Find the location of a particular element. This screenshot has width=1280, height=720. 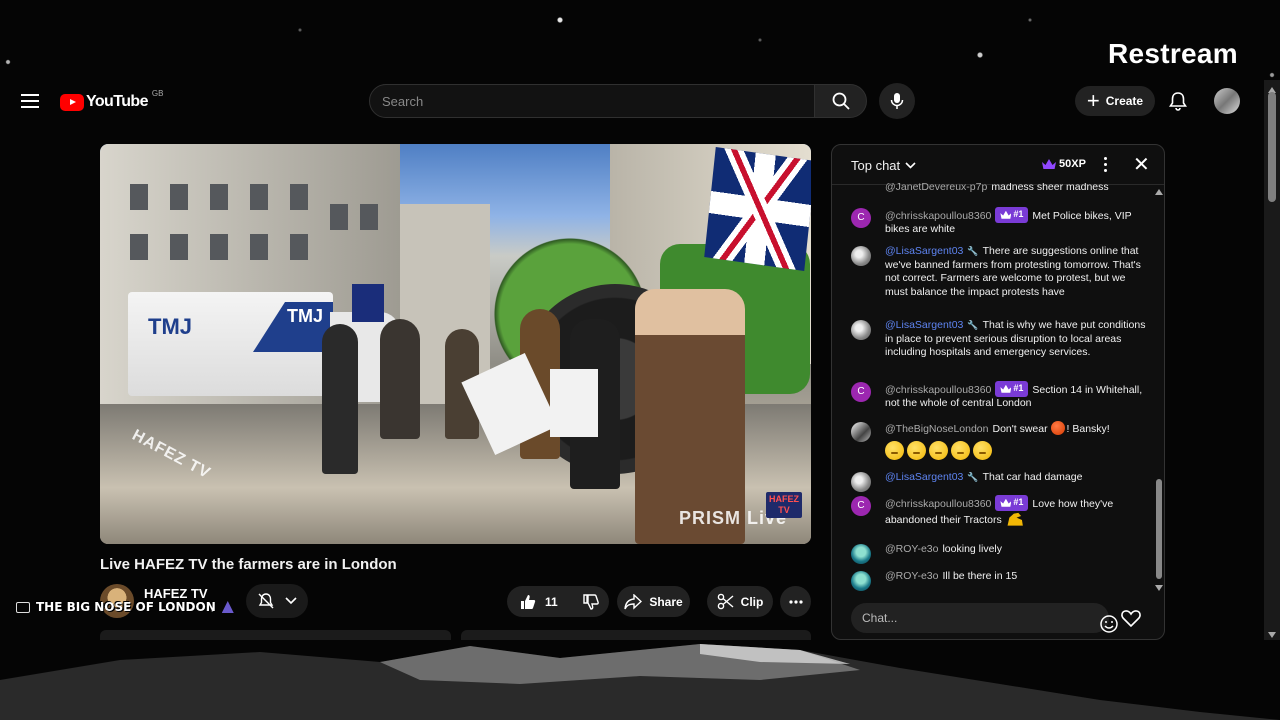

scroll-thumb is located at coordinates (1272, 147).